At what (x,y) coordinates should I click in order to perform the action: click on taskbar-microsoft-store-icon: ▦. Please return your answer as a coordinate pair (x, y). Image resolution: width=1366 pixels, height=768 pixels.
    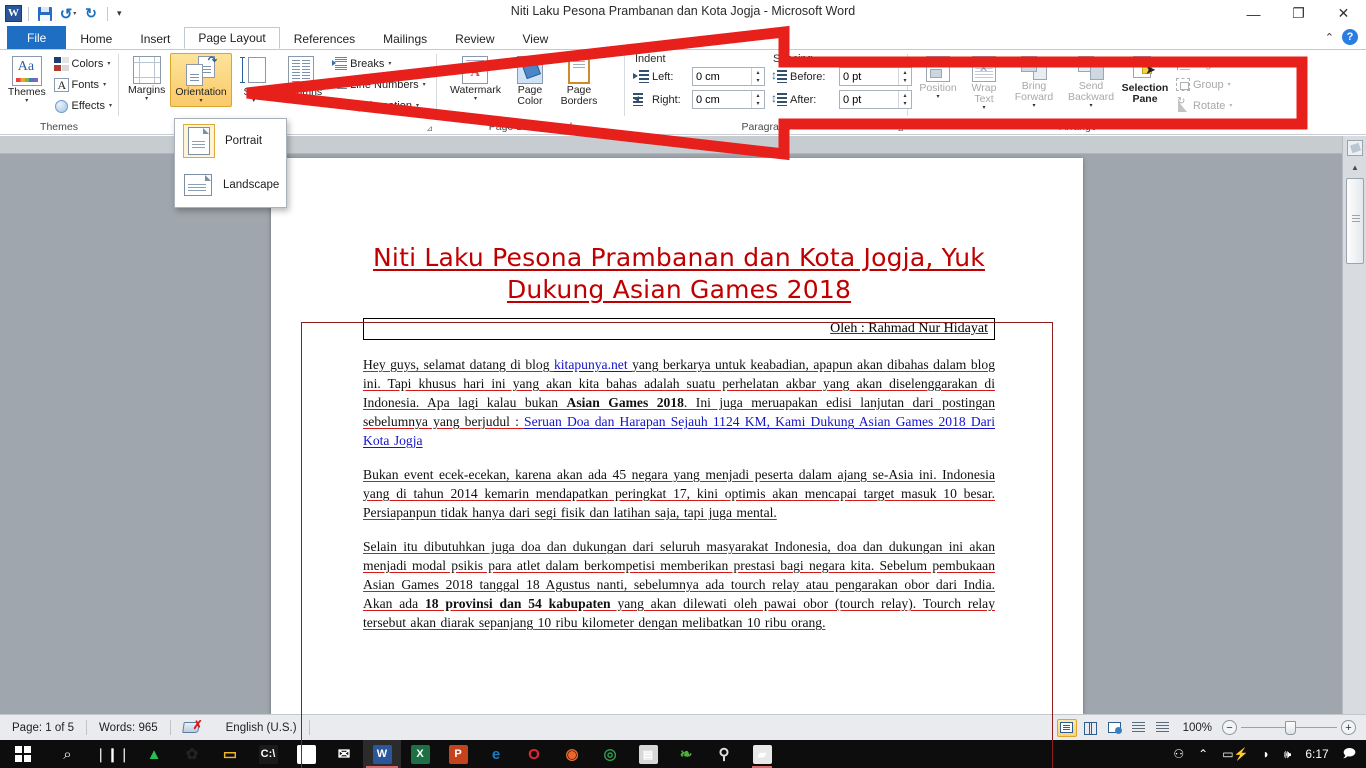
    Looking at the image, I should click on (306, 754).